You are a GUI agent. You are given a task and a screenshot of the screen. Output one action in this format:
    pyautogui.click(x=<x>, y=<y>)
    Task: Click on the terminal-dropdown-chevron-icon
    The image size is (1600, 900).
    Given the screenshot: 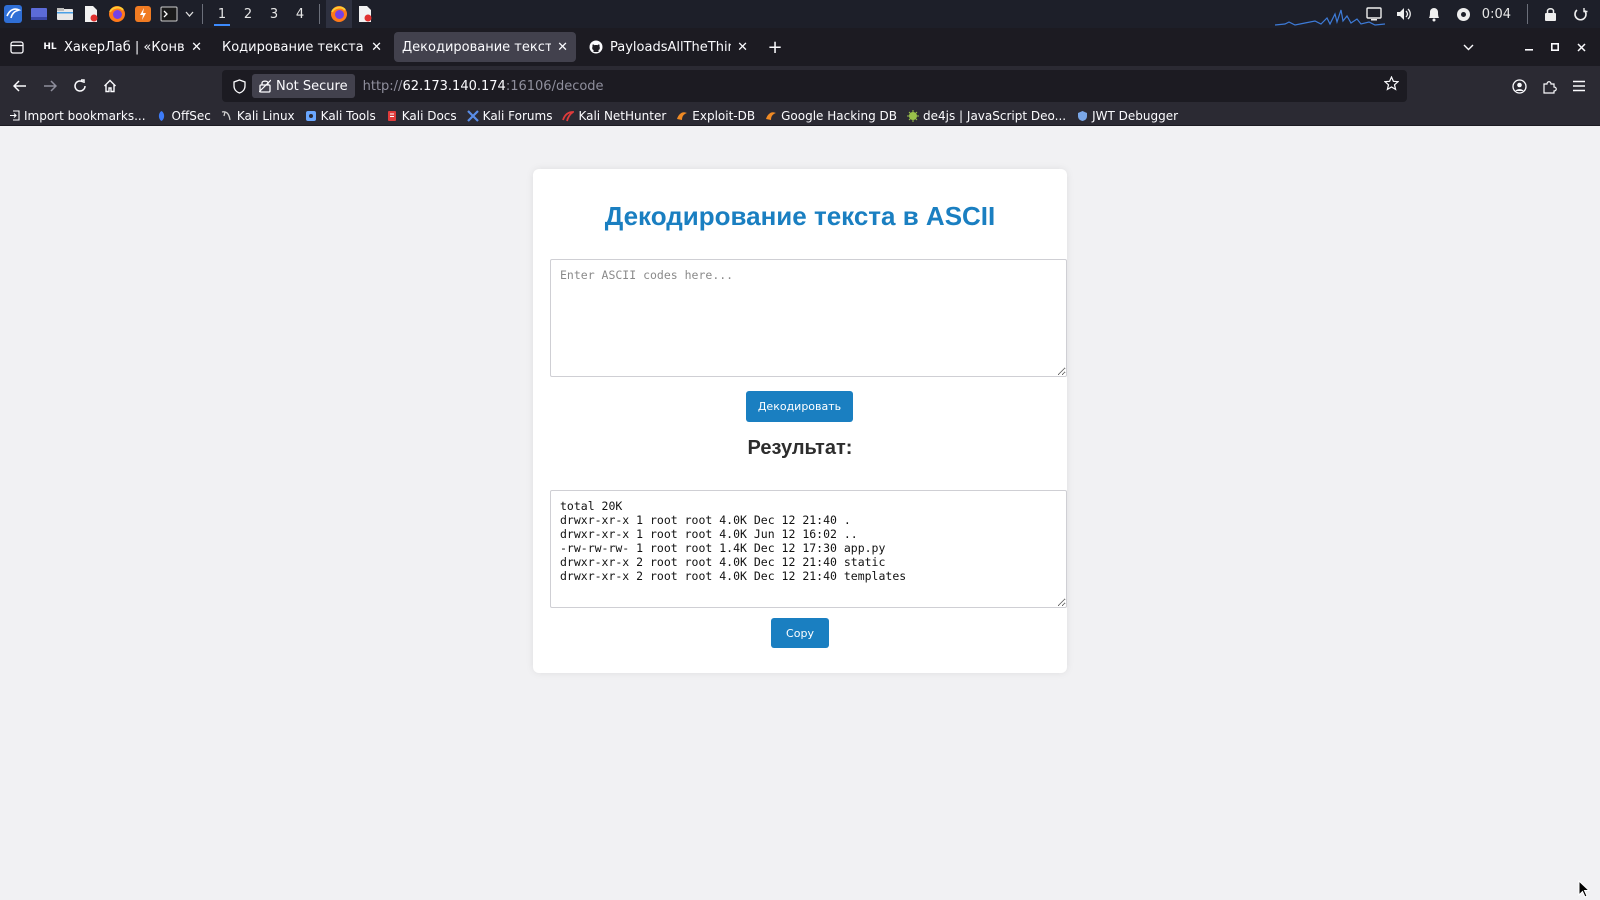 What is the action you would take?
    pyautogui.click(x=189, y=14)
    